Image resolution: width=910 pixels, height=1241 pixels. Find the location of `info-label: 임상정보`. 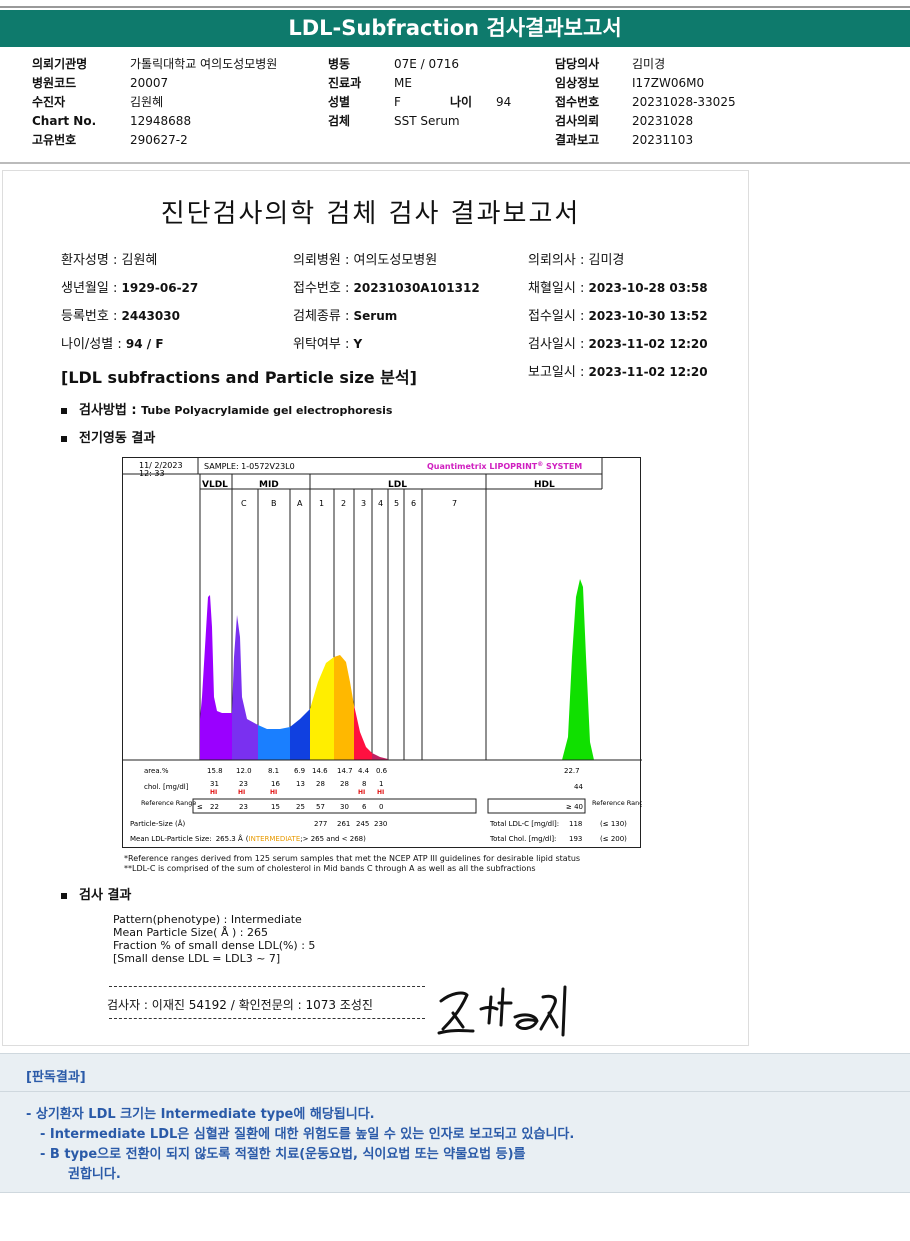

info-label: 임상정보 is located at coordinates (577, 83).